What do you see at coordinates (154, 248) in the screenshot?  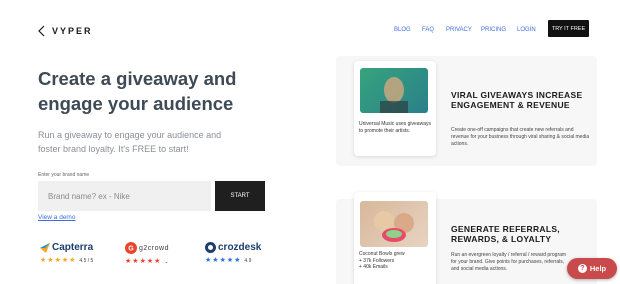 I see `g2crowd-name: g2crowd` at bounding box center [154, 248].